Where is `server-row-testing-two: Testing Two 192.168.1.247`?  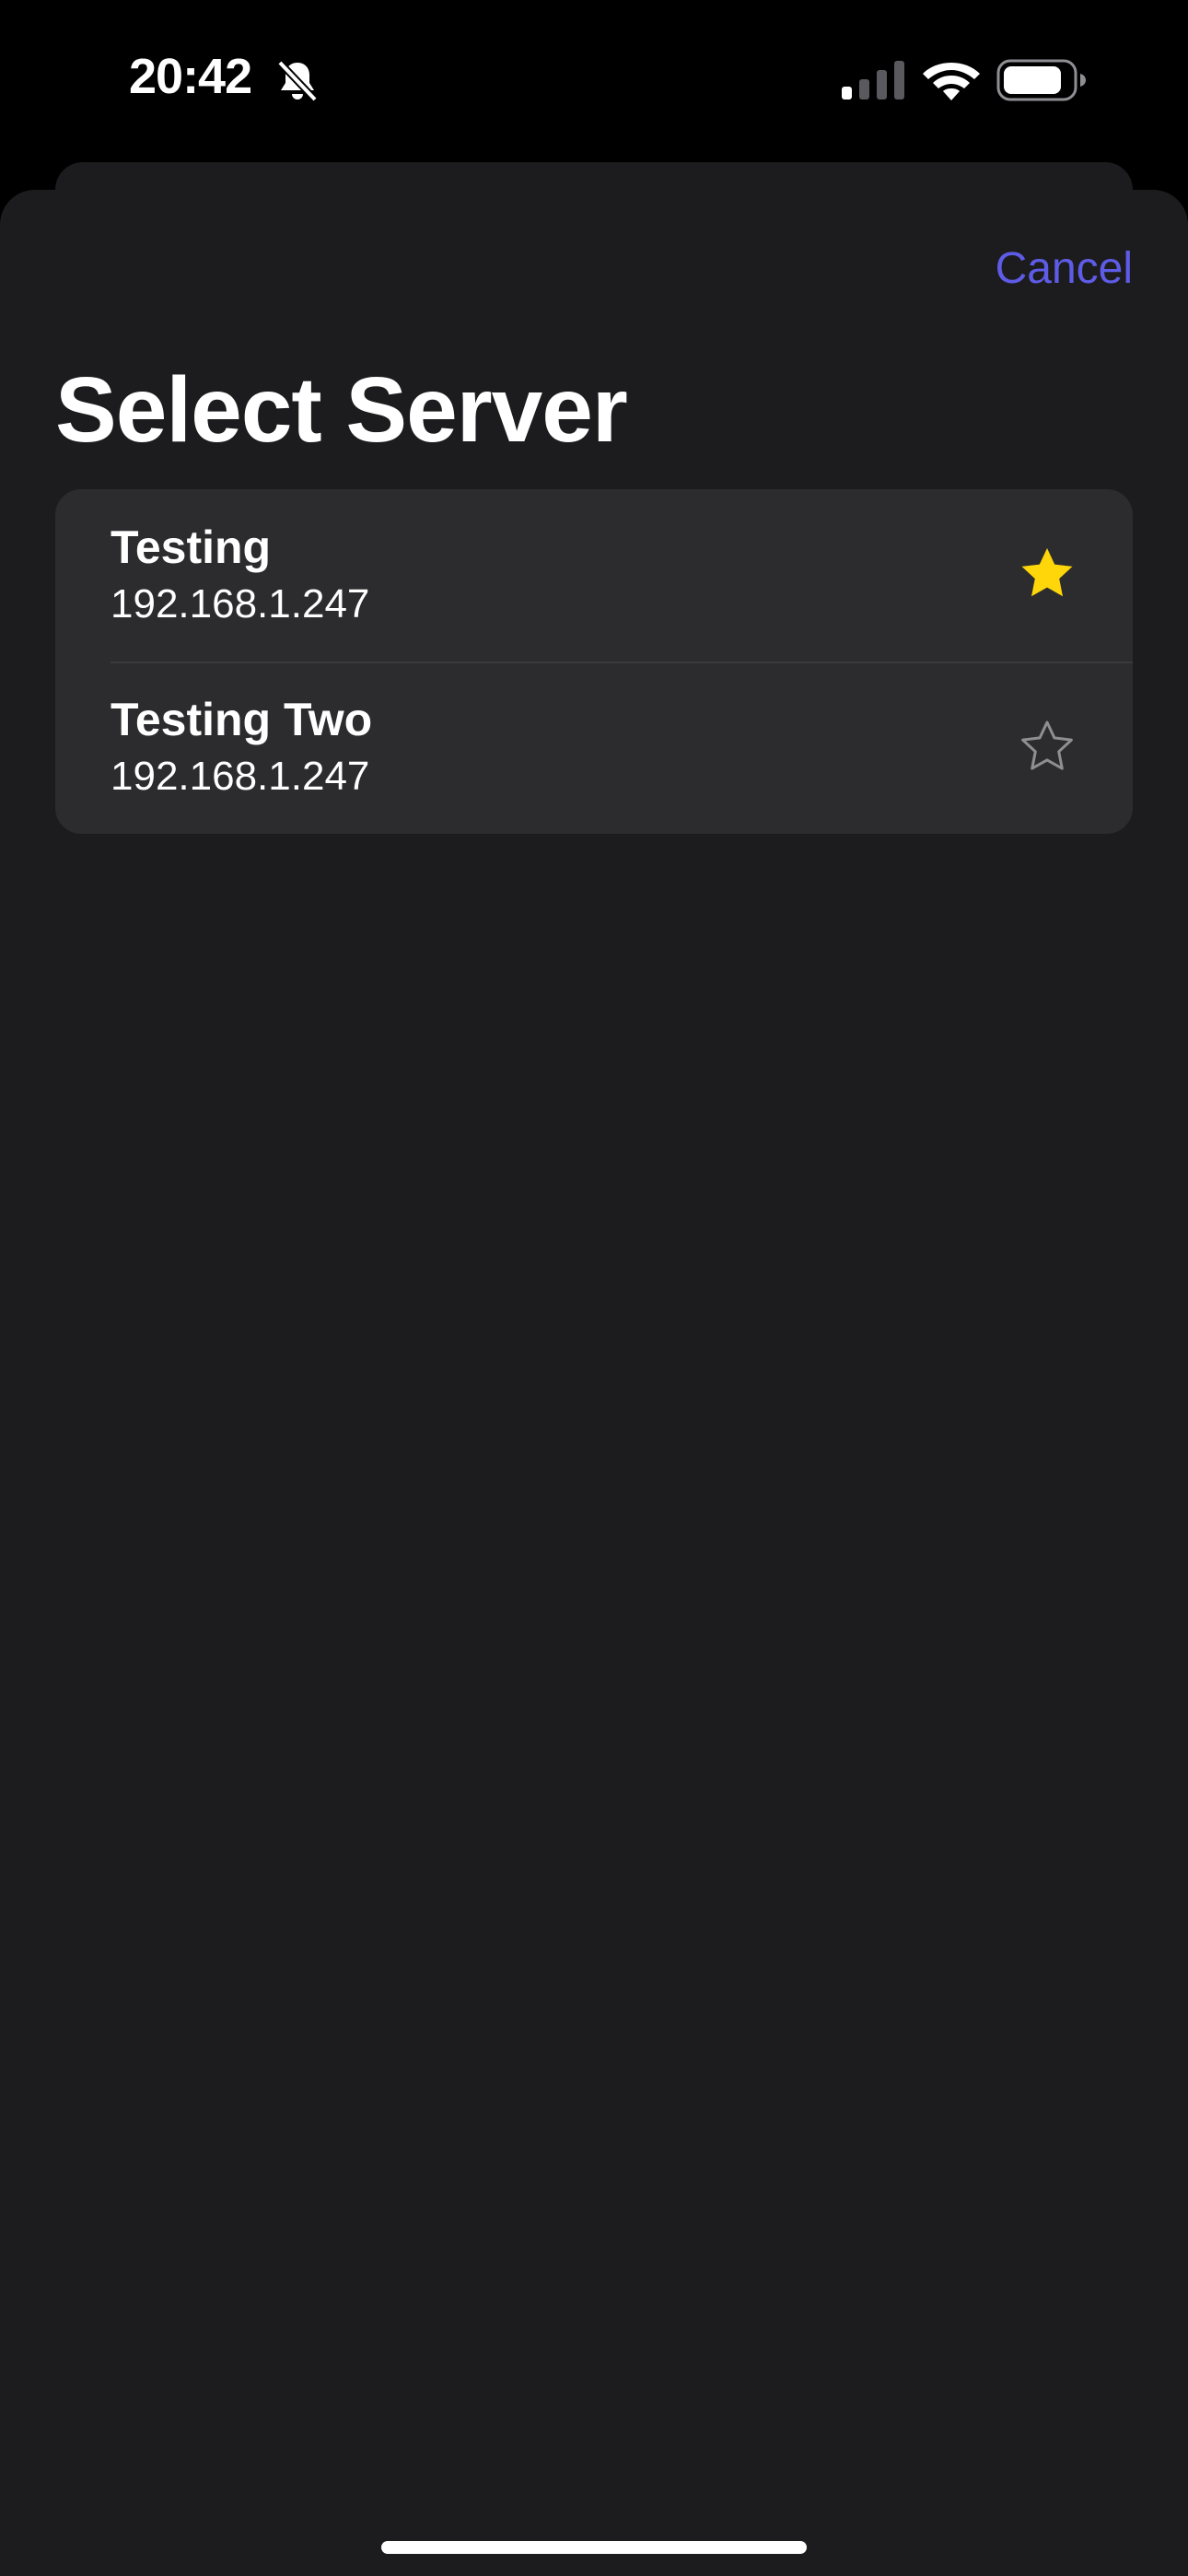 server-row-testing-two: Testing Two 192.168.1.247 is located at coordinates (594, 748).